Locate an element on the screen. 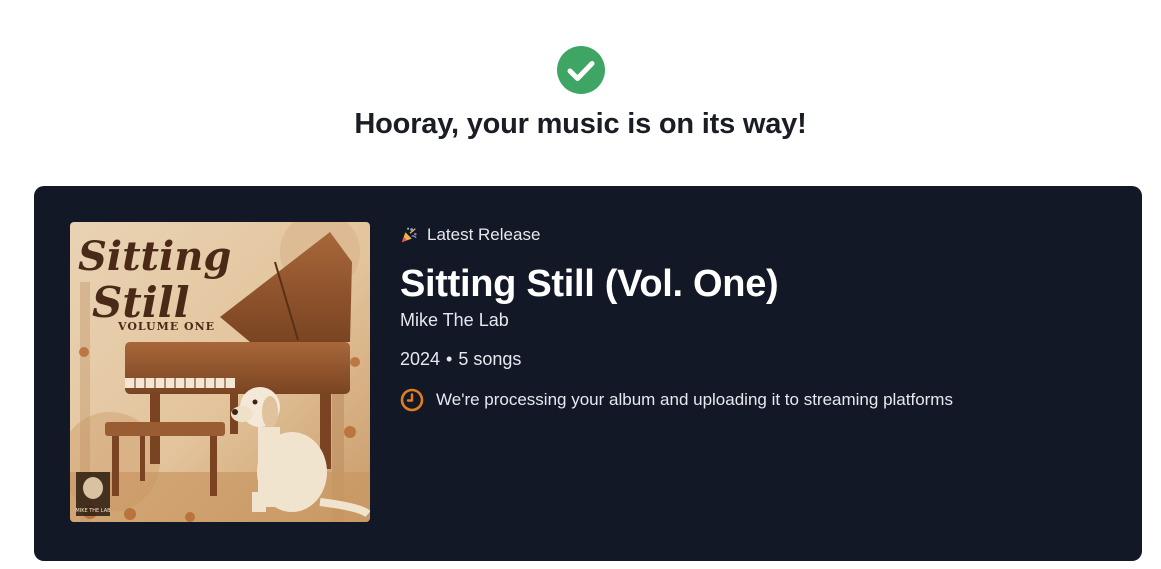 This screenshot has width=1161, height=569. success-indicator is located at coordinates (580, 70).